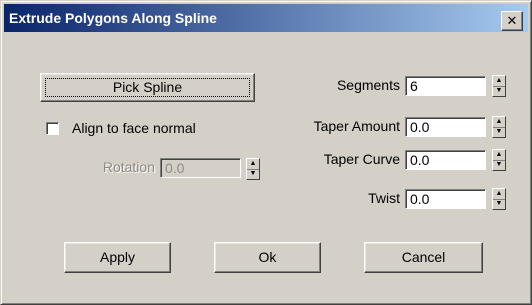  Describe the element at coordinates (52, 128) in the screenshot. I see `align-to-face-normal-checkbox` at that location.